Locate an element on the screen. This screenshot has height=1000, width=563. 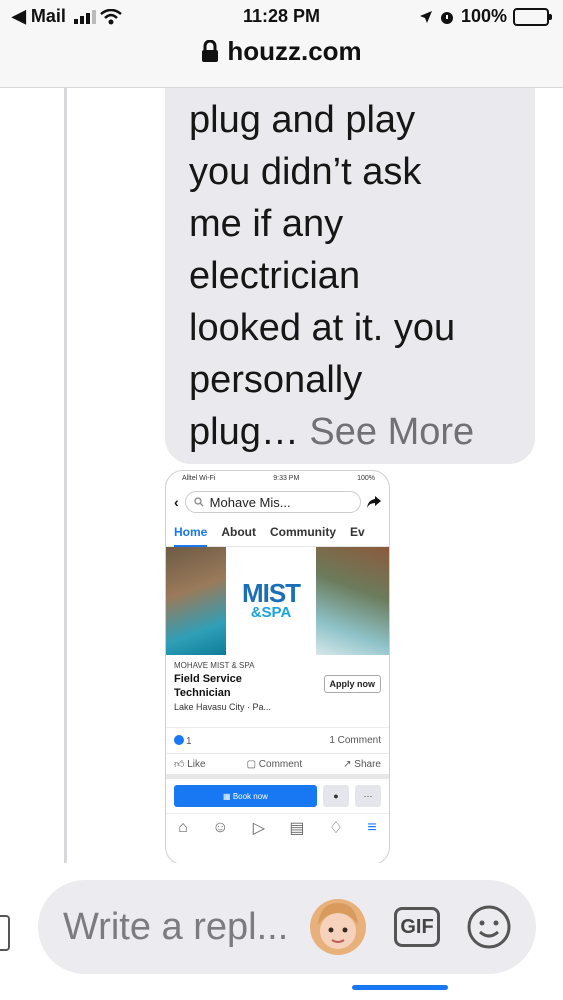
cover-photo: MIST &SPA is located at coordinates (277, 601).